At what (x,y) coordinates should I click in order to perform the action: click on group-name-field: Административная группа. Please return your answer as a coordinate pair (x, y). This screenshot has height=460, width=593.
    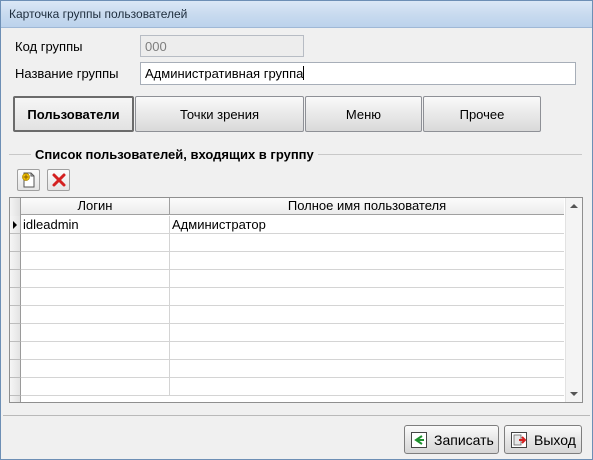
    Looking at the image, I should click on (358, 73).